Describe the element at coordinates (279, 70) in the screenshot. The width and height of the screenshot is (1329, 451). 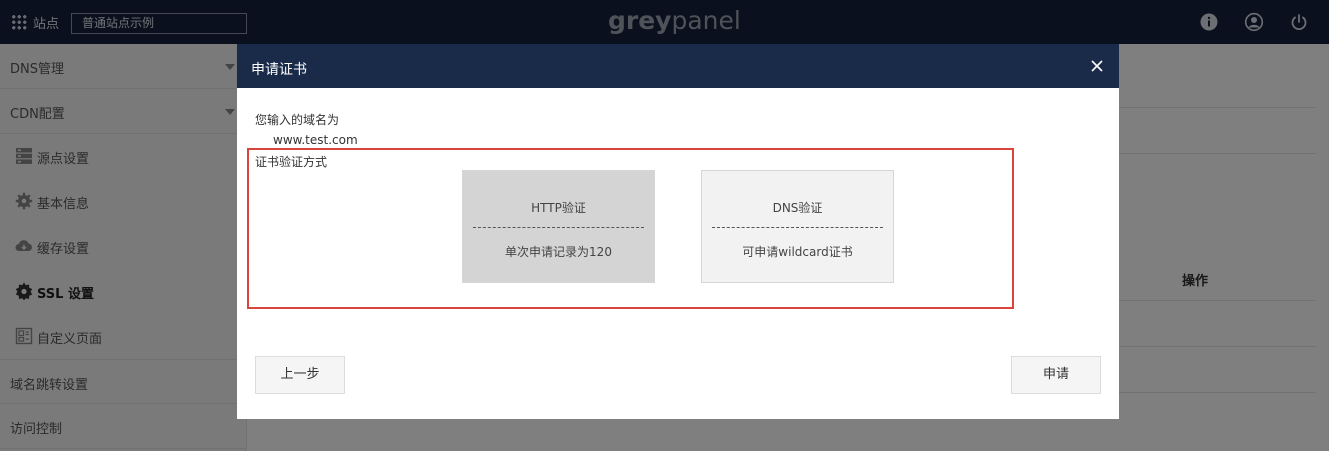
I see `dialog-title: 申请证书` at that location.